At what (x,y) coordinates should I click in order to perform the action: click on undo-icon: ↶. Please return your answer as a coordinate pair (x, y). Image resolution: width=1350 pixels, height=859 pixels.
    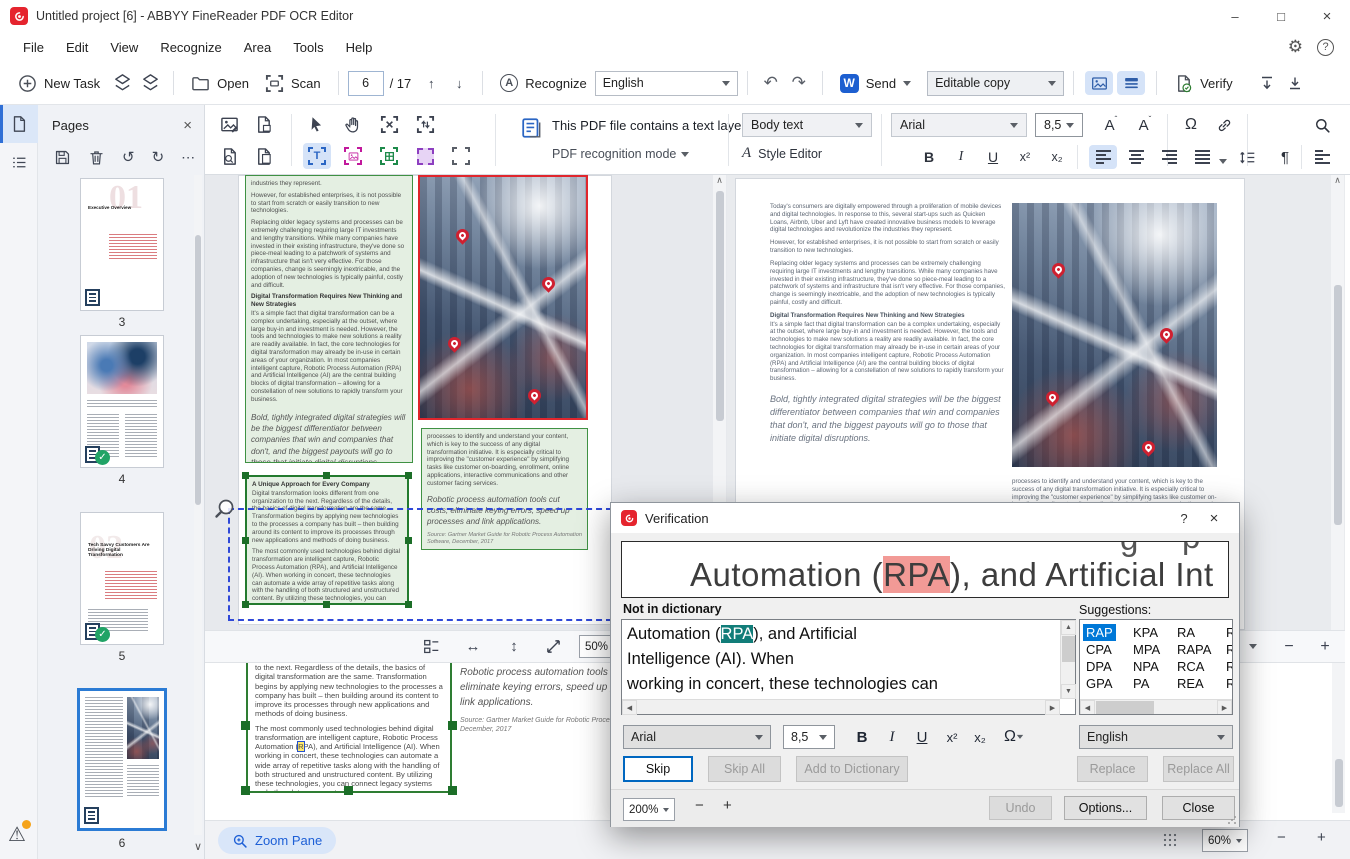
    Looking at the image, I should click on (771, 83).